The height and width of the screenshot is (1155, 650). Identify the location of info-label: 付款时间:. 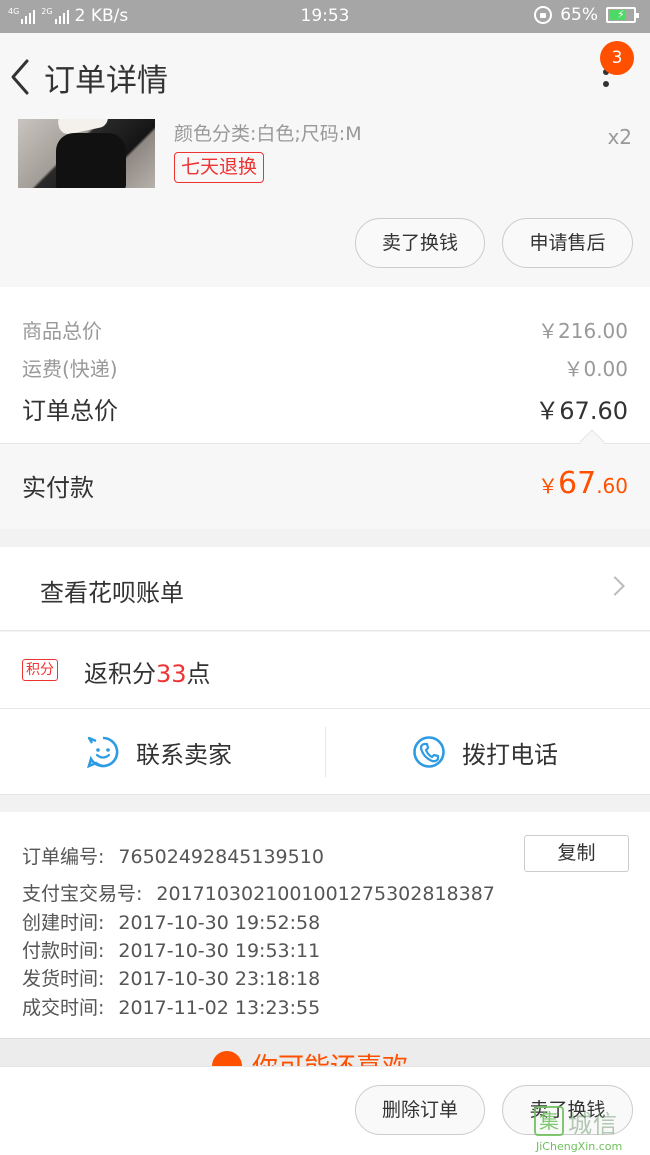
(63, 951).